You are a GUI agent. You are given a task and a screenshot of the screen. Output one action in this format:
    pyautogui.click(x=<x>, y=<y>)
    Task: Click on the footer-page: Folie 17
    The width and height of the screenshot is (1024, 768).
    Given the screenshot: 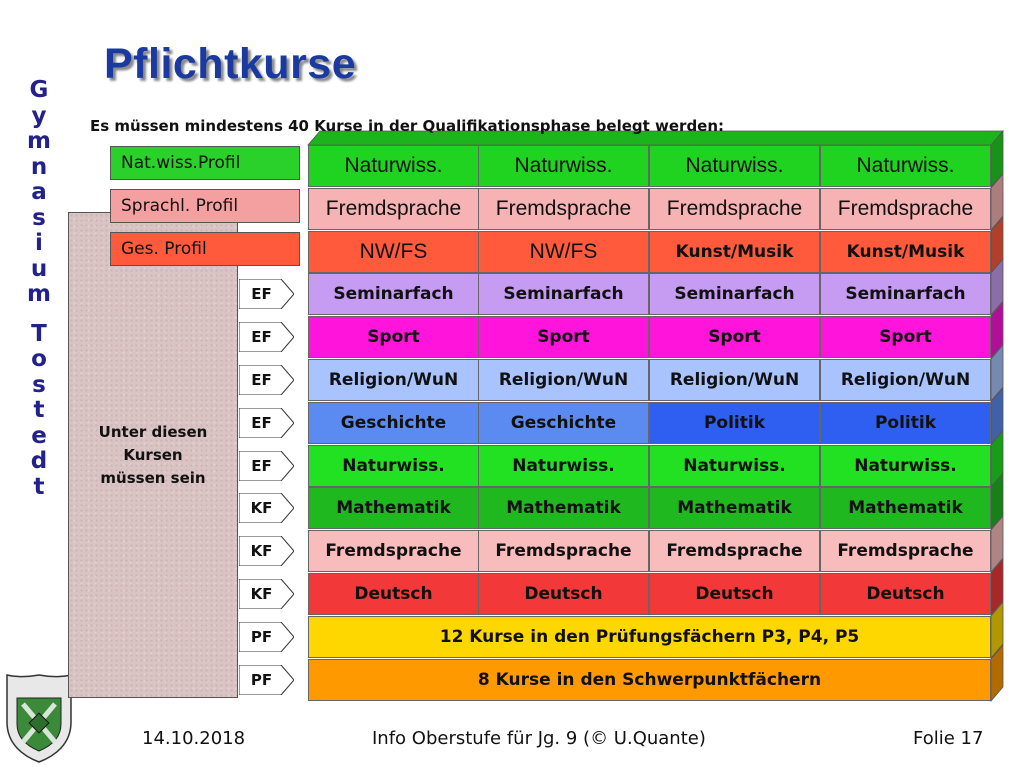 What is the action you would take?
    pyautogui.click(x=948, y=738)
    